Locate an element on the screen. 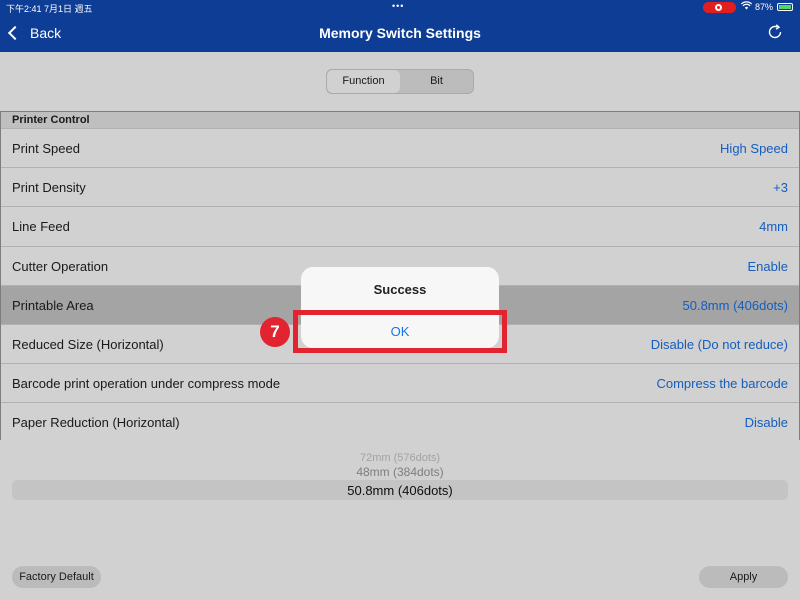 This screenshot has height=600, width=800. multitask-dots: ••• is located at coordinates (398, 6).